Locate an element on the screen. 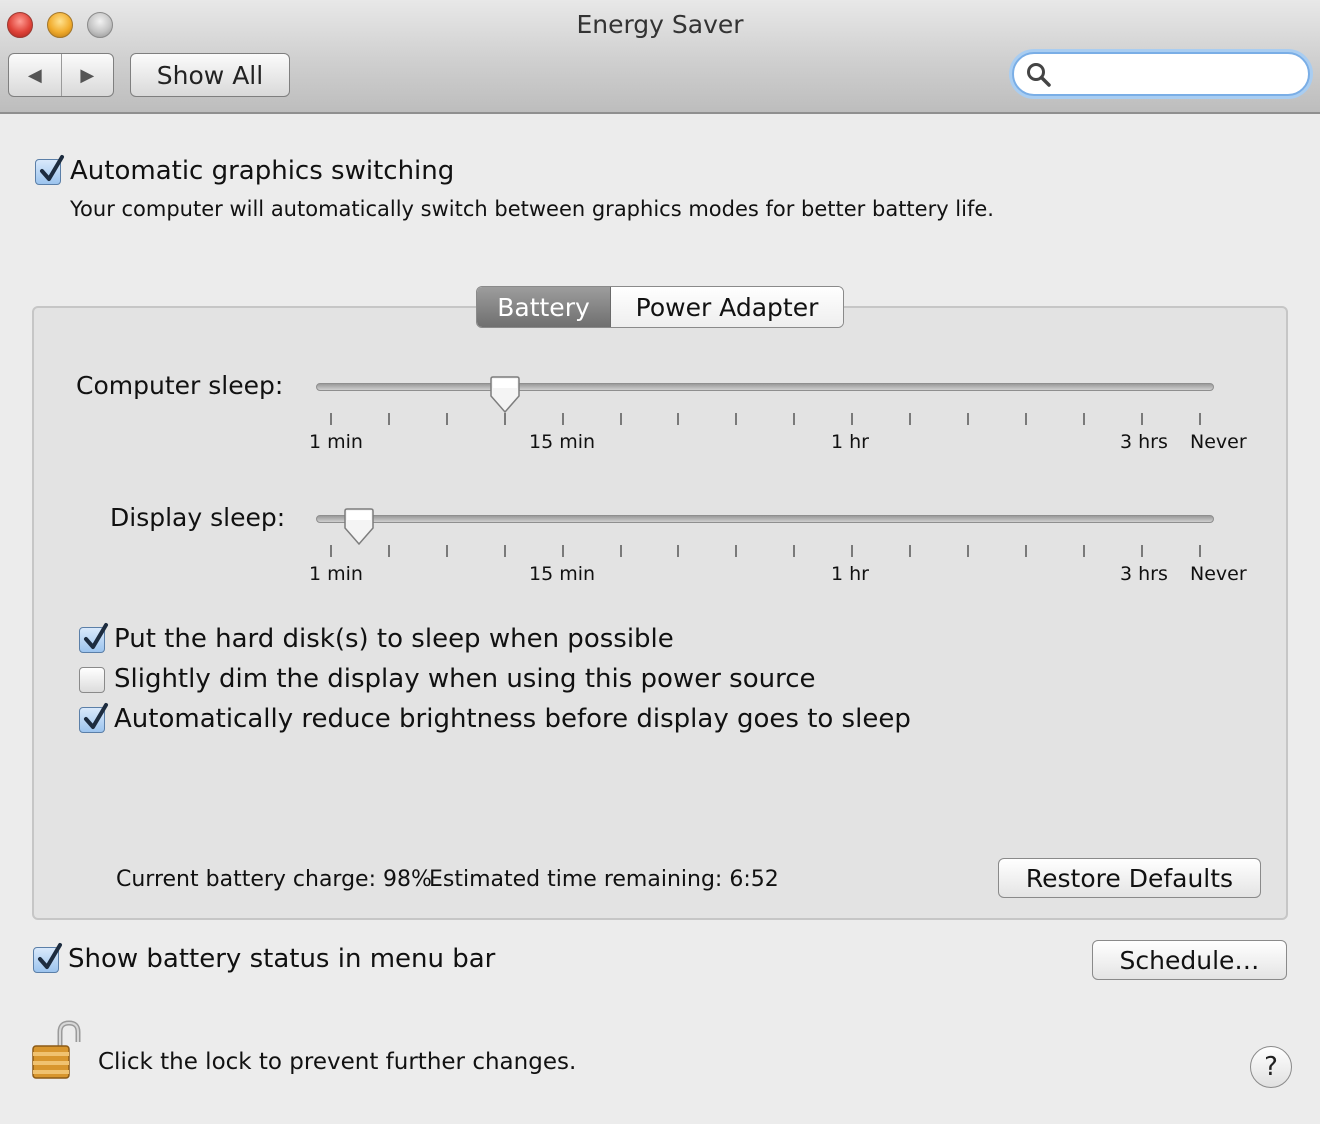 The height and width of the screenshot is (1124, 1320). display-sleep-slider-thumb is located at coordinates (359, 527).